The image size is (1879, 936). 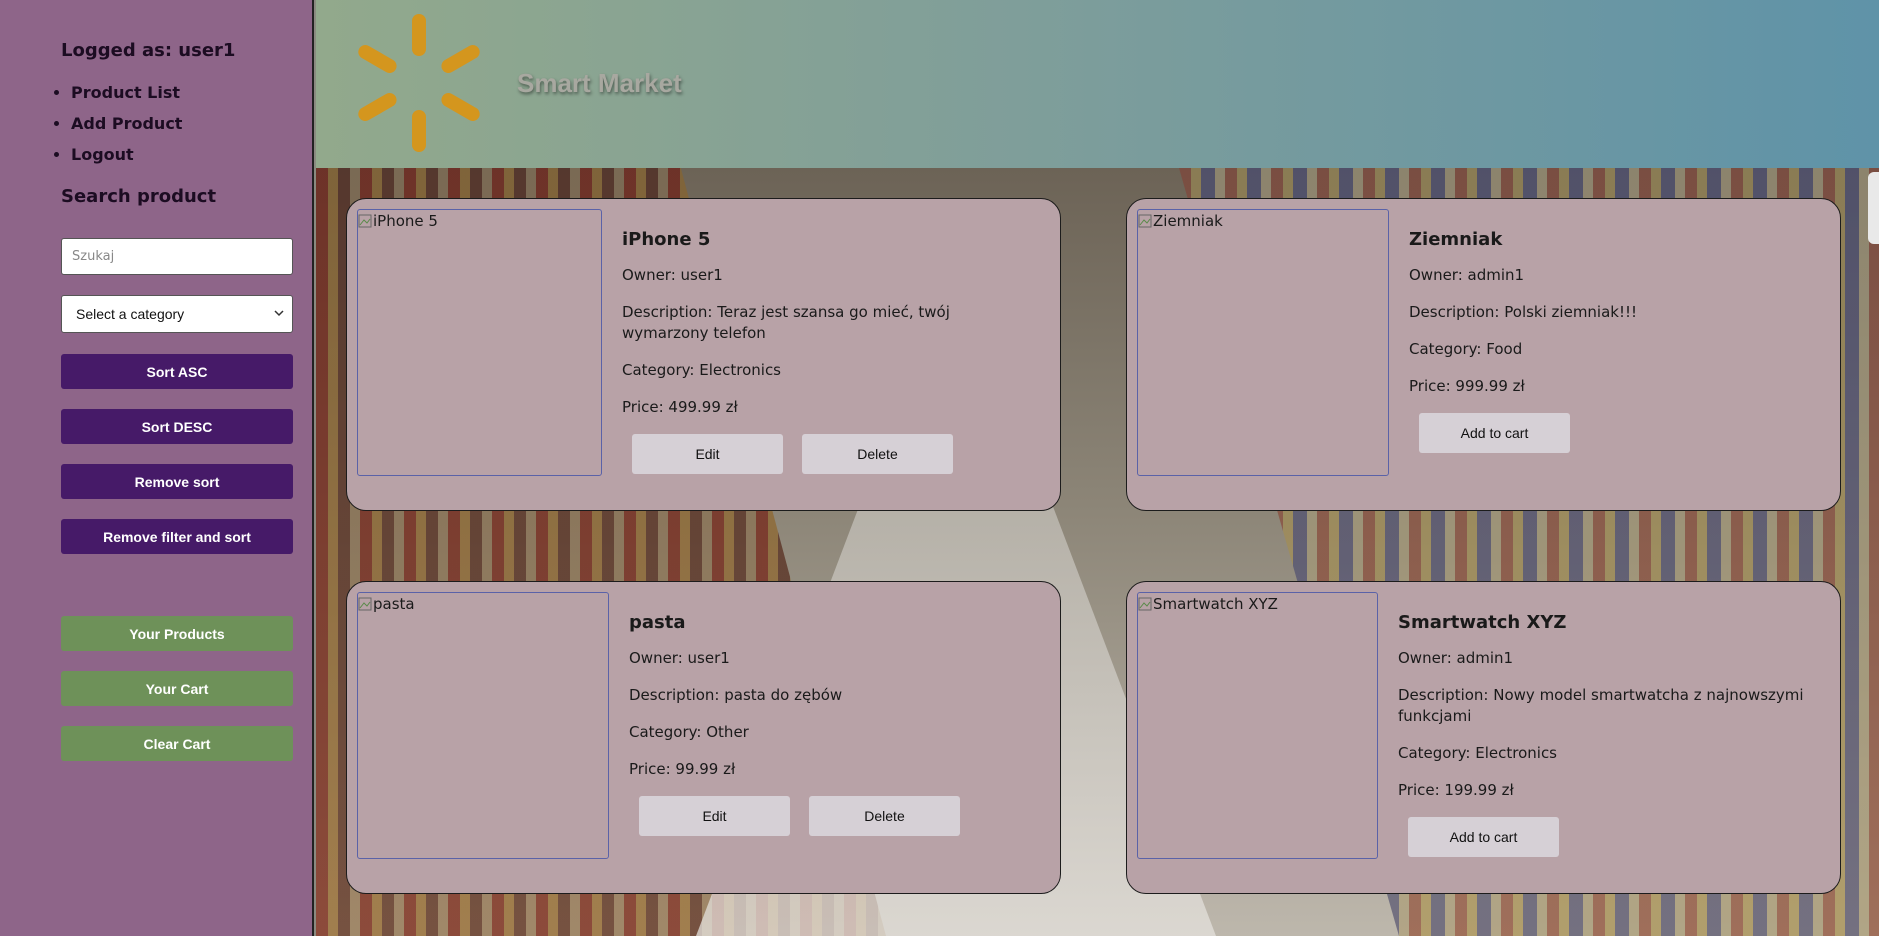 I want to click on logged-user-label: Logged as: user1, so click(x=148, y=50).